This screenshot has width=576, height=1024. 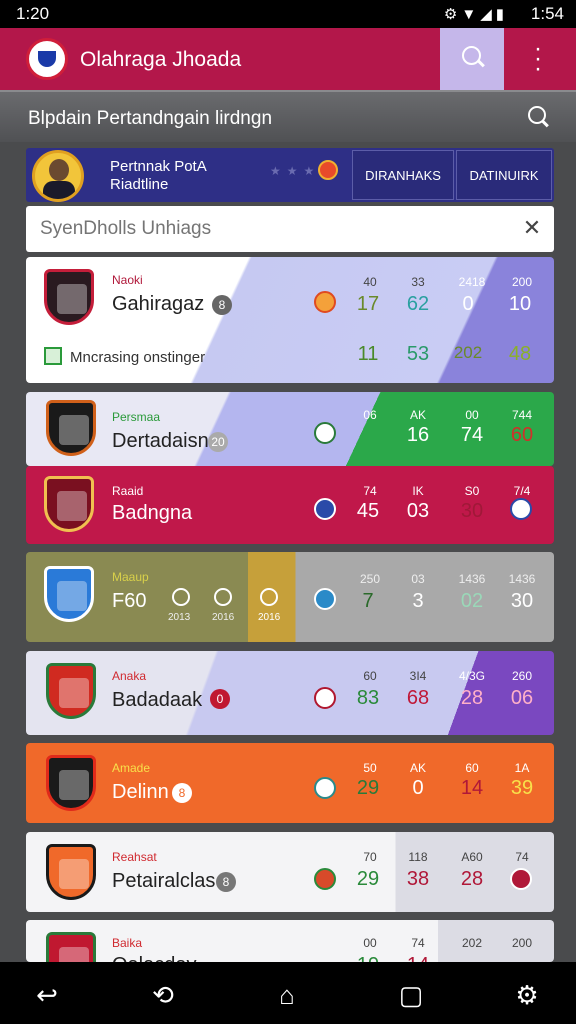 What do you see at coordinates (131, 768) in the screenshot?
I see `league-label: Amade` at bounding box center [131, 768].